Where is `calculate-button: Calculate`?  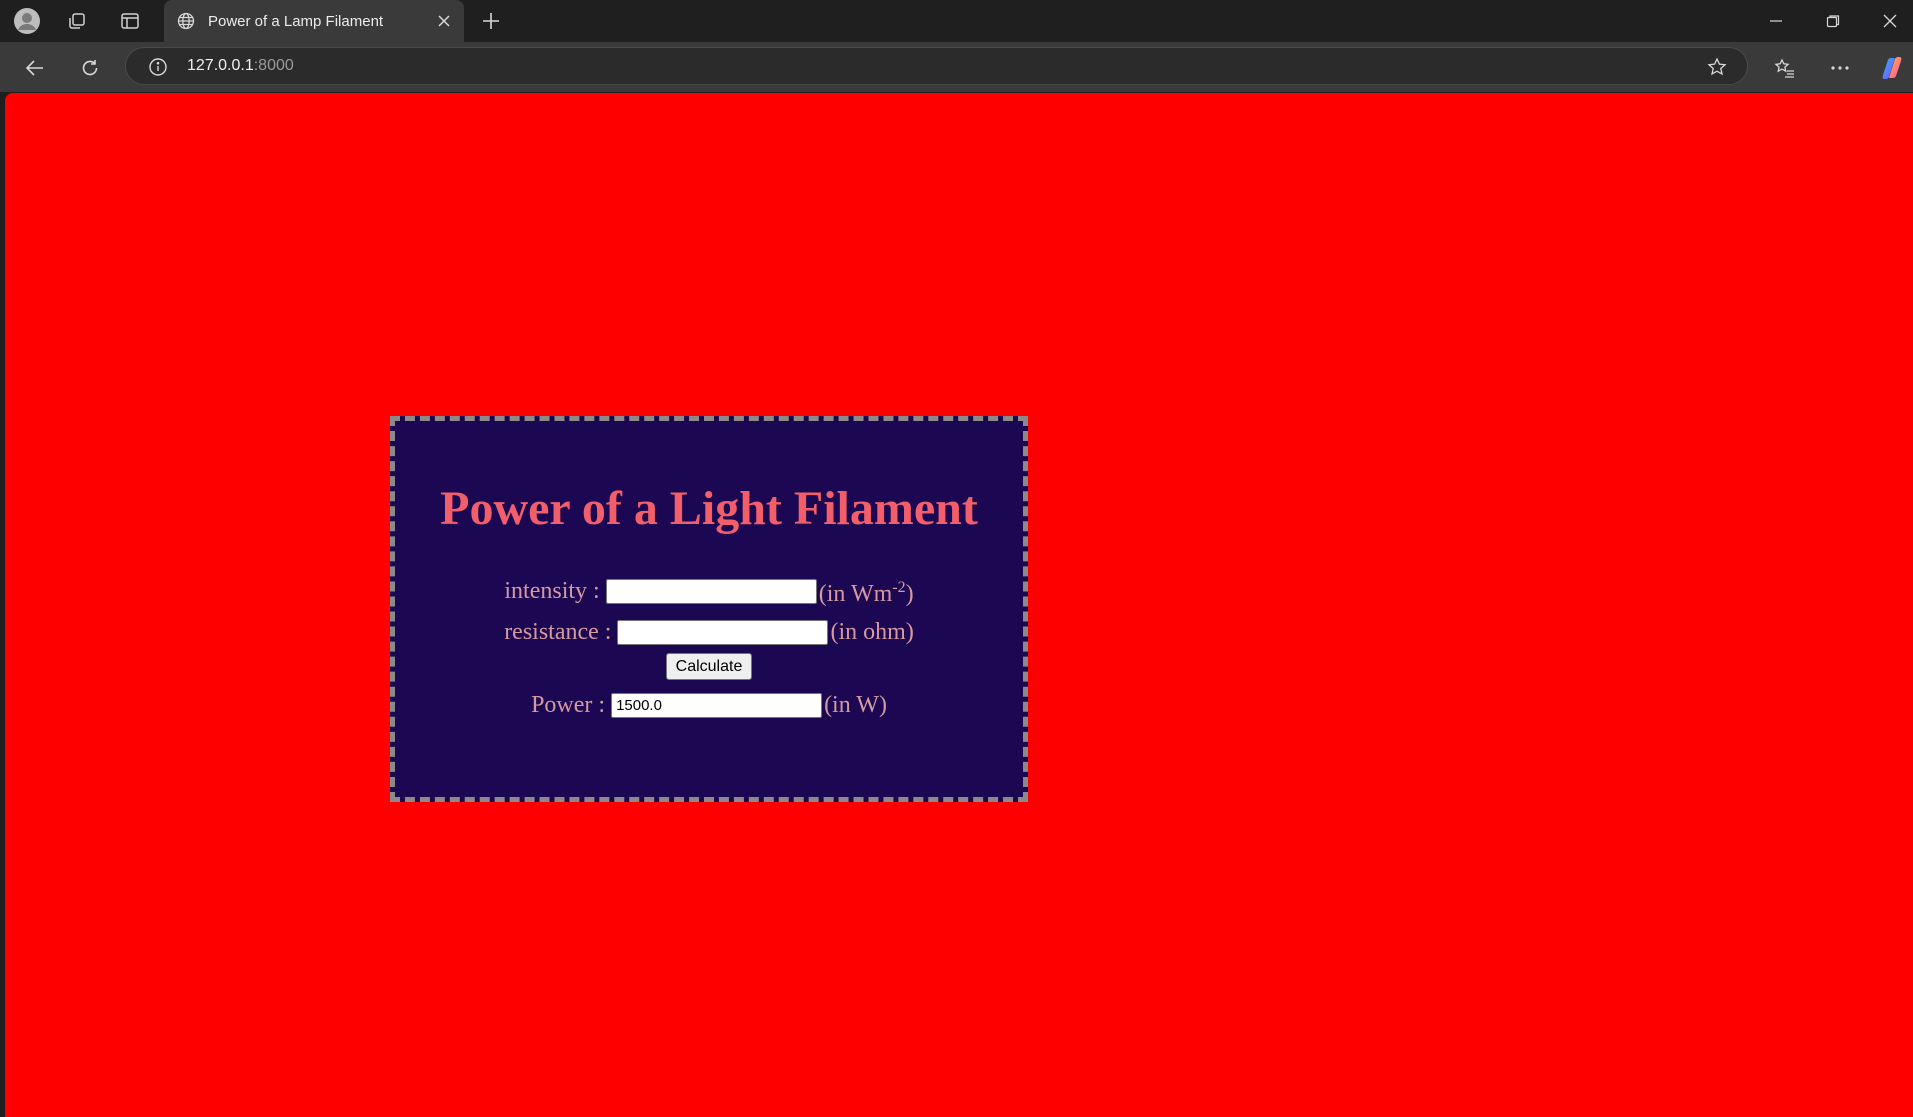 calculate-button: Calculate is located at coordinates (709, 666).